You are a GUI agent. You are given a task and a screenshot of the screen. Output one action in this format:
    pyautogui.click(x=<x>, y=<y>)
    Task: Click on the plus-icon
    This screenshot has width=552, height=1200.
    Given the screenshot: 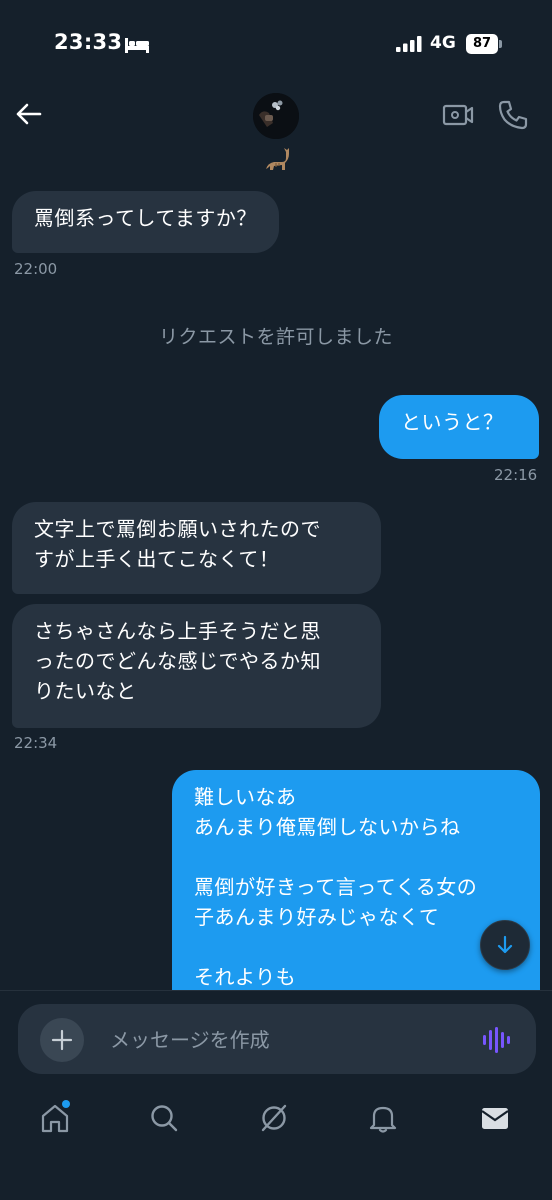 What is the action you would take?
    pyautogui.click(x=62, y=1040)
    